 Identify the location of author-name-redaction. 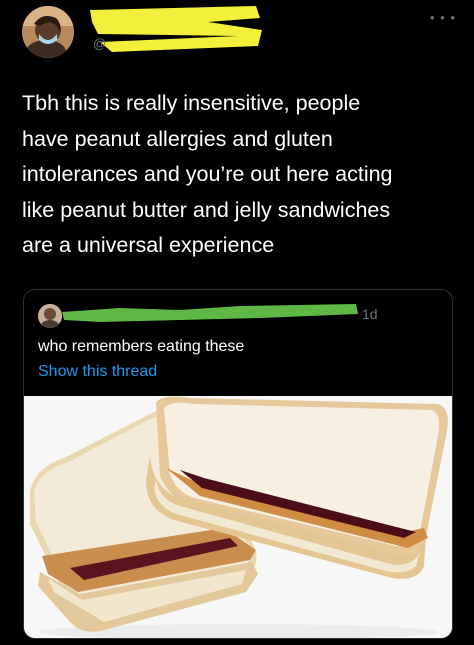
(176, 29).